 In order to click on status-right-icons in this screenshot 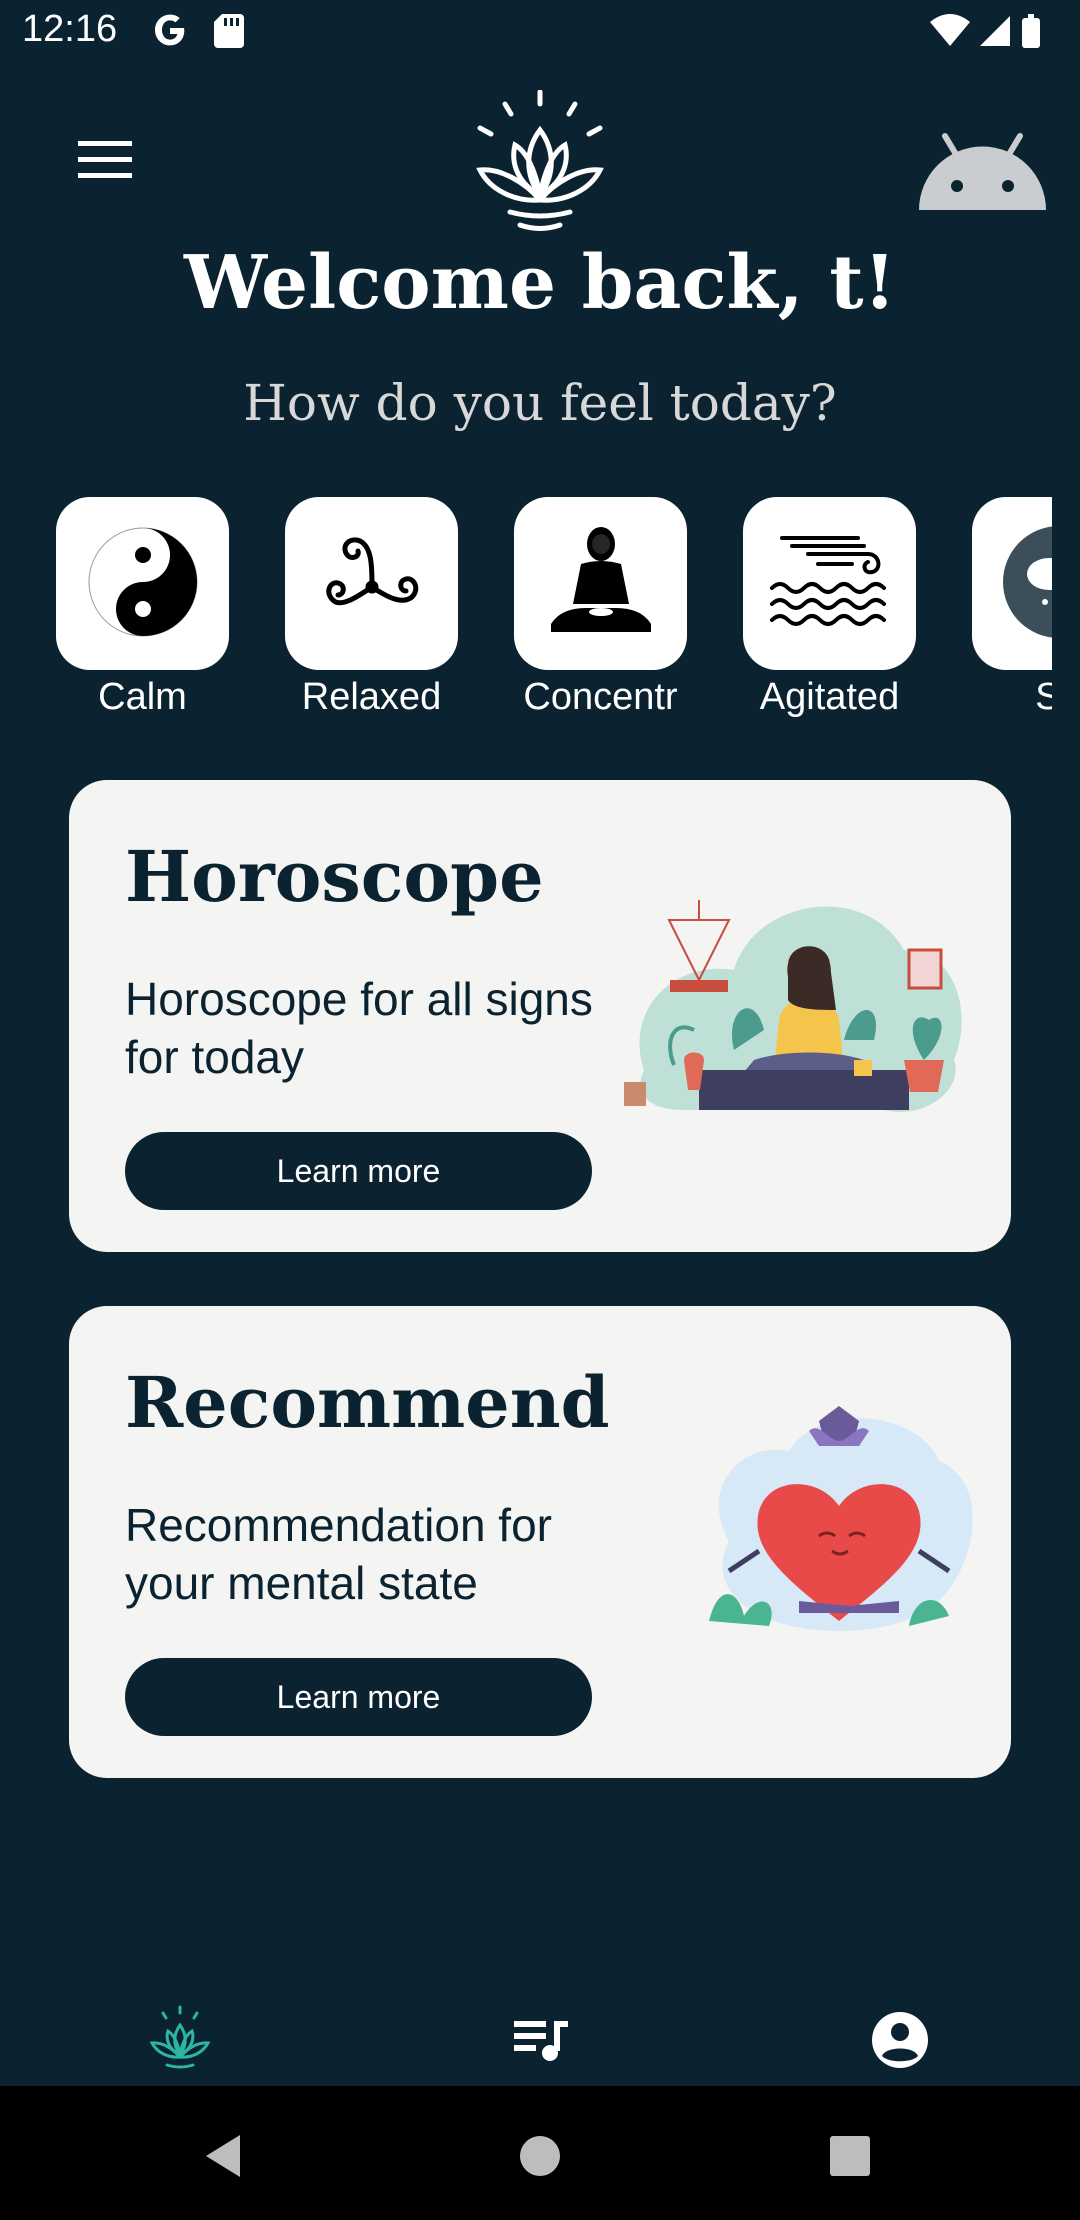, I will do `click(993, 34)`.